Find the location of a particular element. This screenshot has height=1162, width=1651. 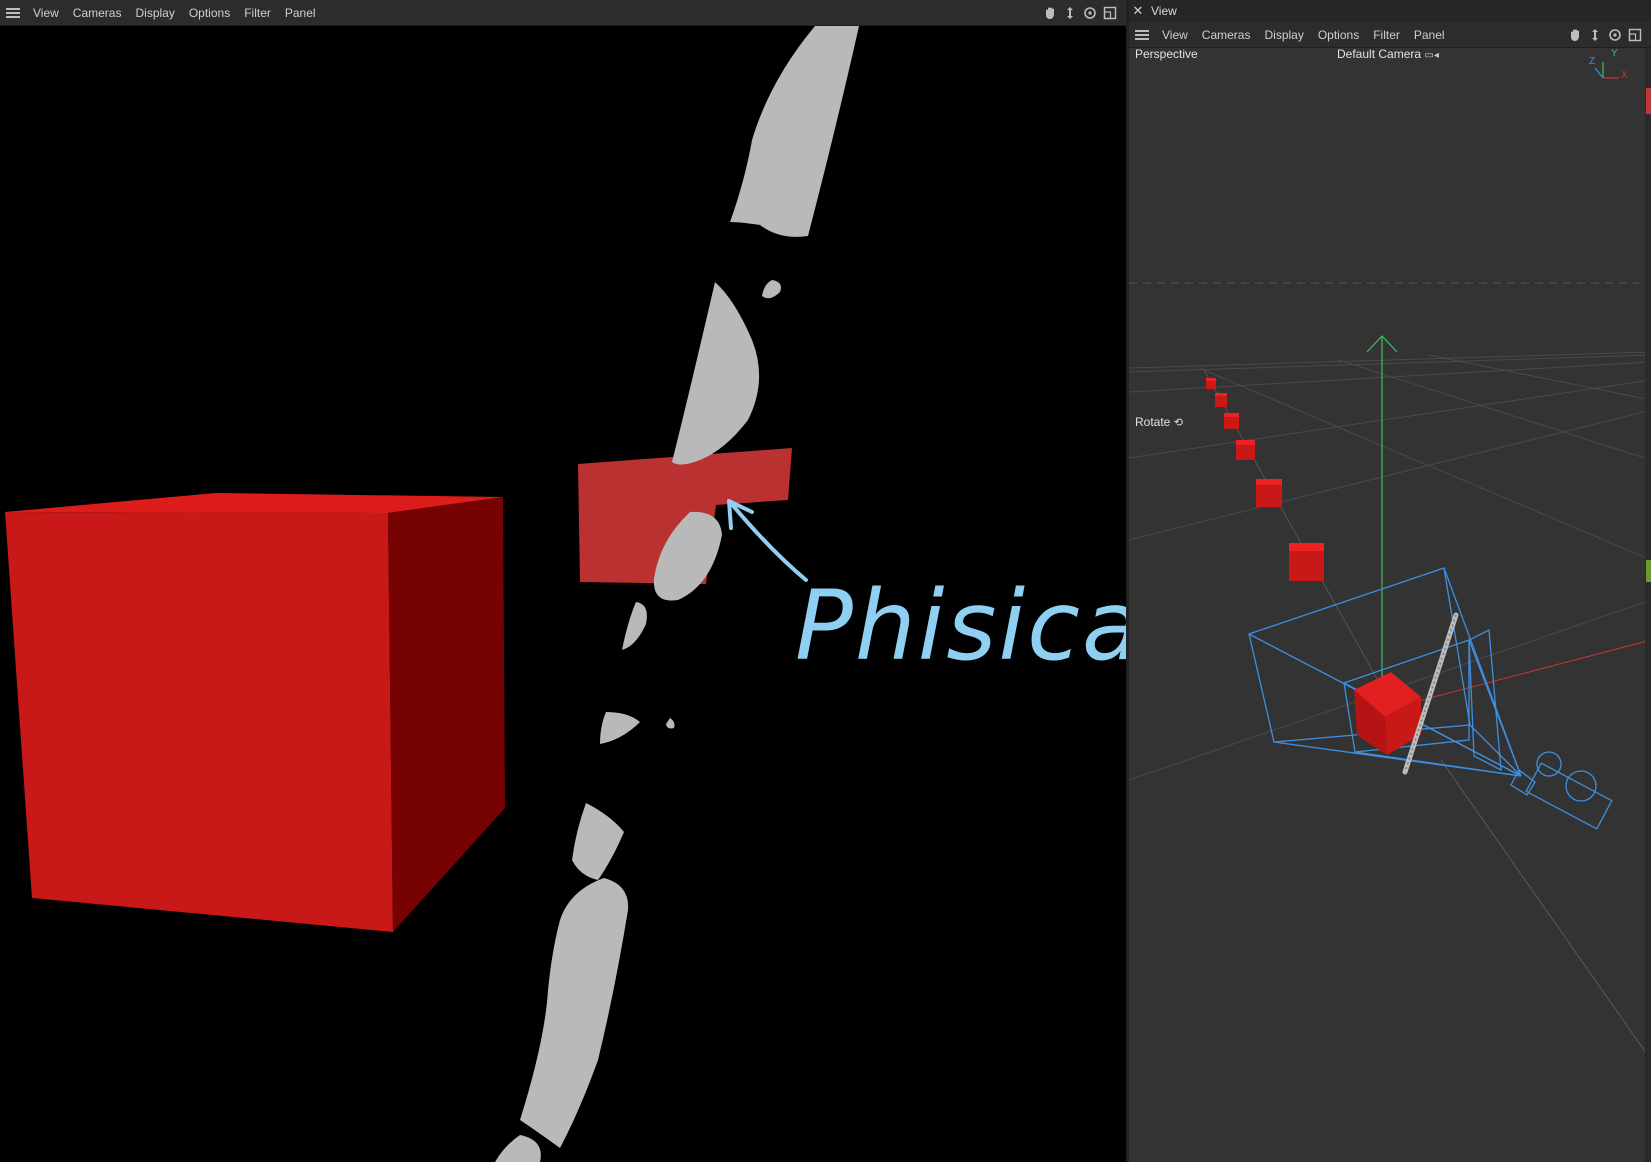

annotation-arrow is located at coordinates (767, 540).